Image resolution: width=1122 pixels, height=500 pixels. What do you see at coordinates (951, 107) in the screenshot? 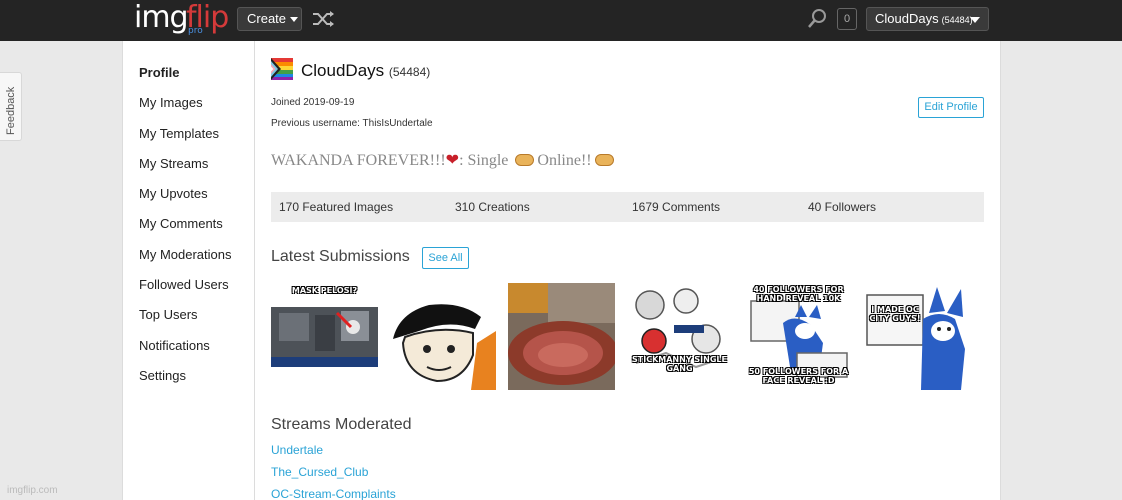
I see `edit-profile-button: Edit Profile` at bounding box center [951, 107].